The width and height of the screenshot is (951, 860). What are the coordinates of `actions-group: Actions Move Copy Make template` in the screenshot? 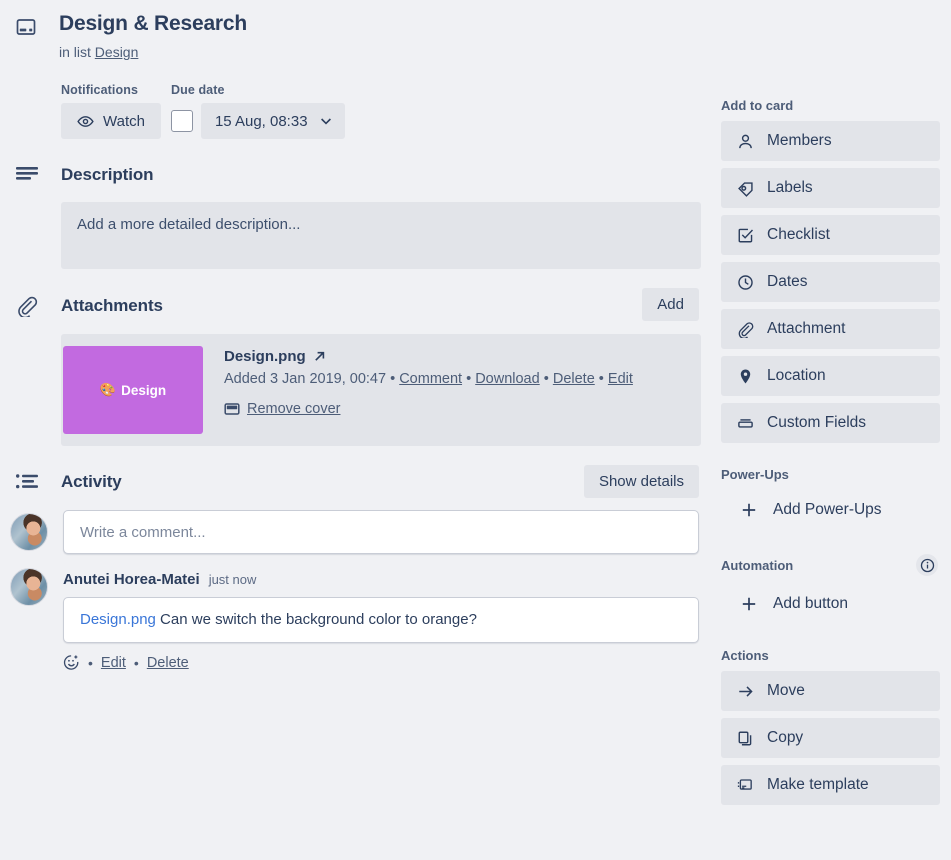 It's located at (830, 726).